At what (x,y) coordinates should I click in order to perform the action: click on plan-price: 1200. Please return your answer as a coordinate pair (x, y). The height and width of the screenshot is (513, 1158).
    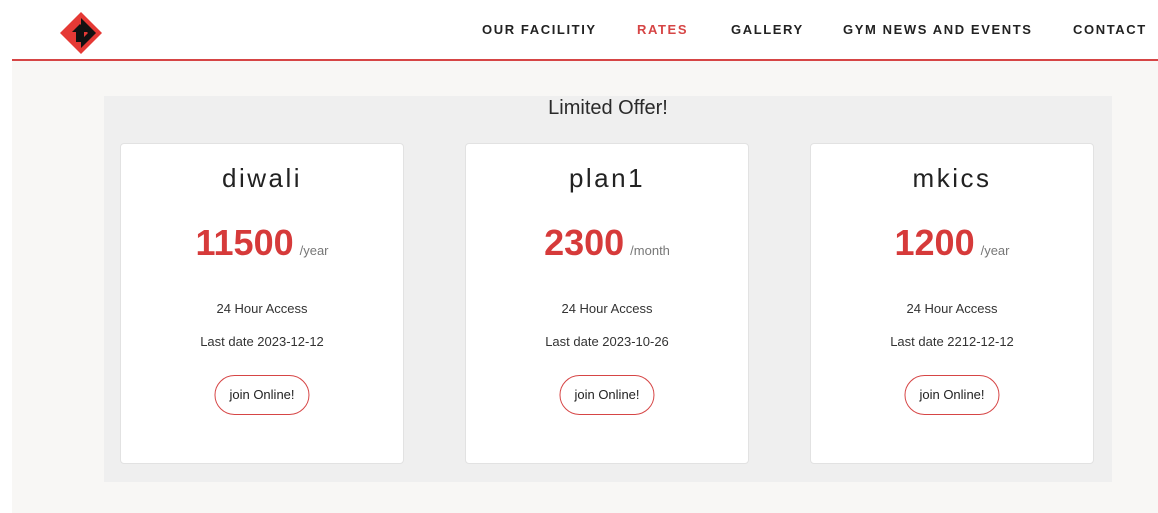
    Looking at the image, I should click on (934, 242).